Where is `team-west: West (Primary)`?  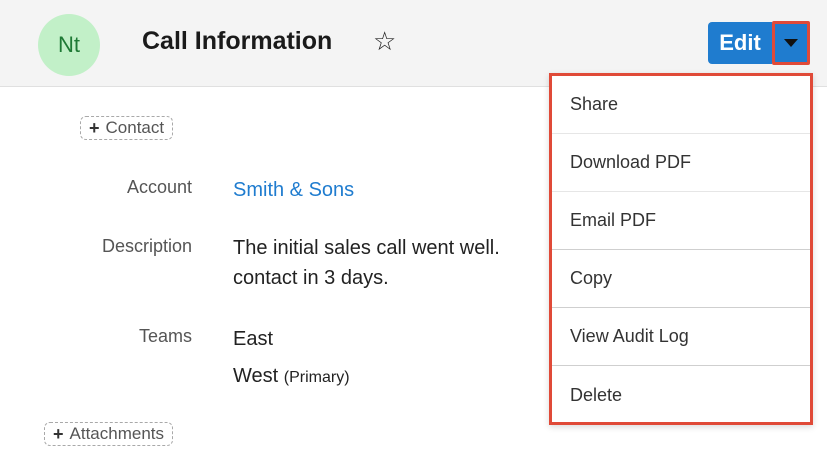
team-west: West (Primary) is located at coordinates (291, 376).